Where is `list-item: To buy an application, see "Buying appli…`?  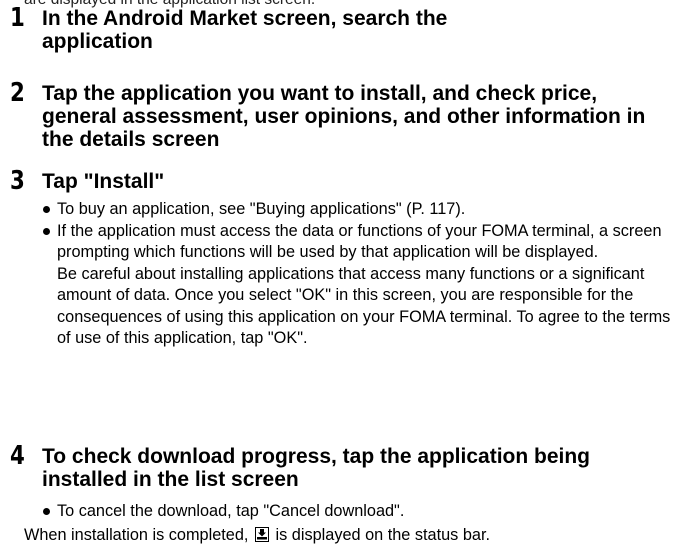
list-item: To buy an application, see "Buying appli… is located at coordinates (362, 210).